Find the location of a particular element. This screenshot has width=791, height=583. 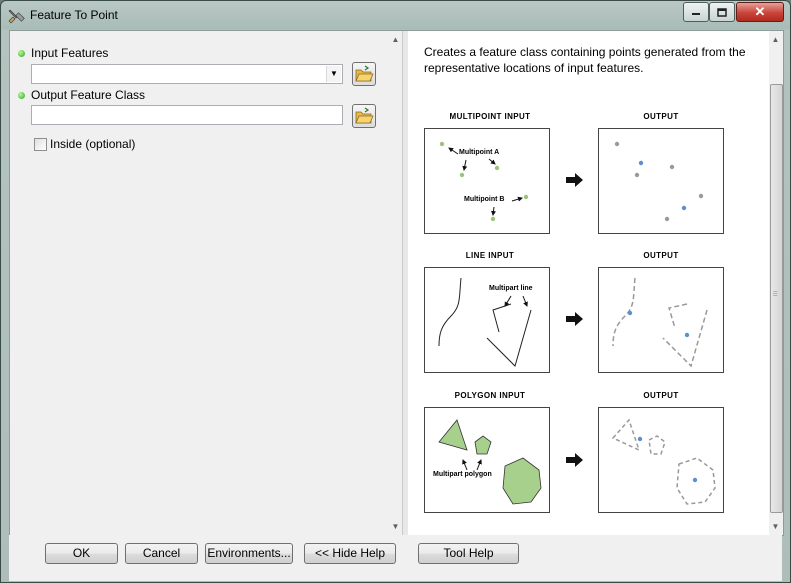

line-input-graphic is located at coordinates (485, 322).